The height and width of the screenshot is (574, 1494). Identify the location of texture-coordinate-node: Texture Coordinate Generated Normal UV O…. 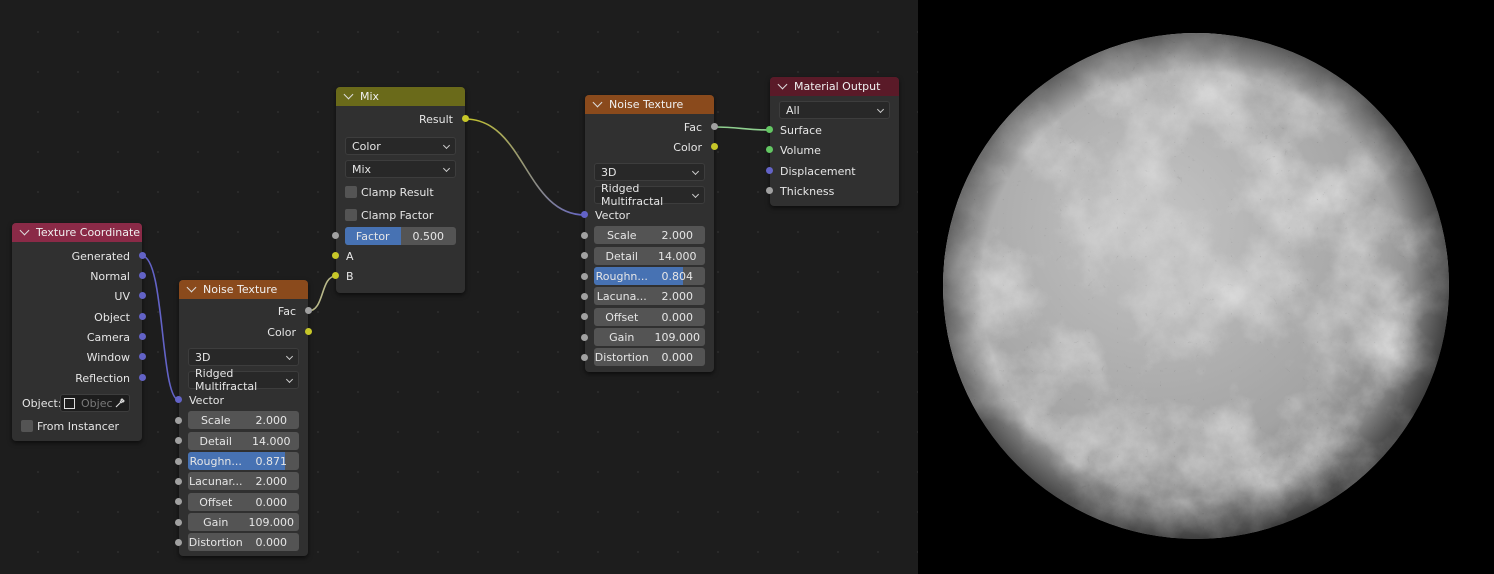
(79, 332).